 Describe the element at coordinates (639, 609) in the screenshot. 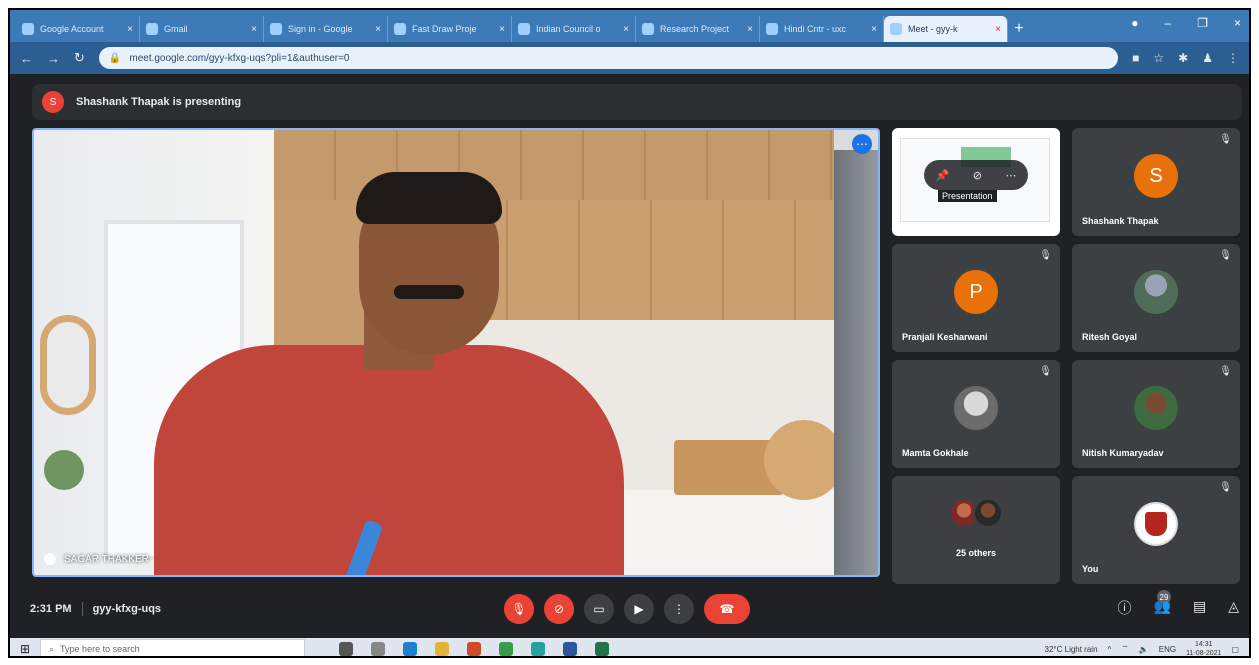

I see `present-button: ▶` at that location.